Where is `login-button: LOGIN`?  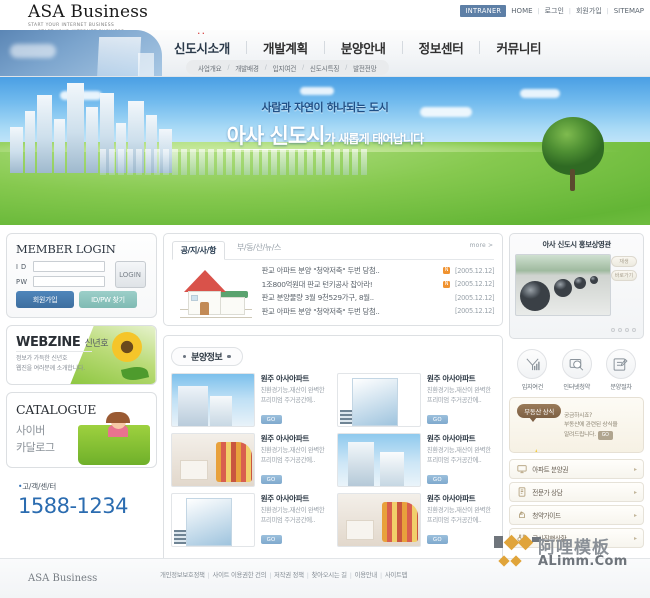 login-button: LOGIN is located at coordinates (130, 274).